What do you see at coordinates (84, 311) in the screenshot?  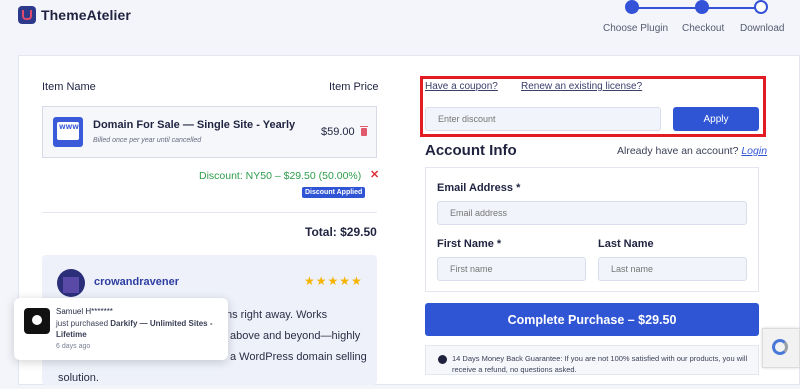 I see `buyer-name: Samuel H*******` at bounding box center [84, 311].